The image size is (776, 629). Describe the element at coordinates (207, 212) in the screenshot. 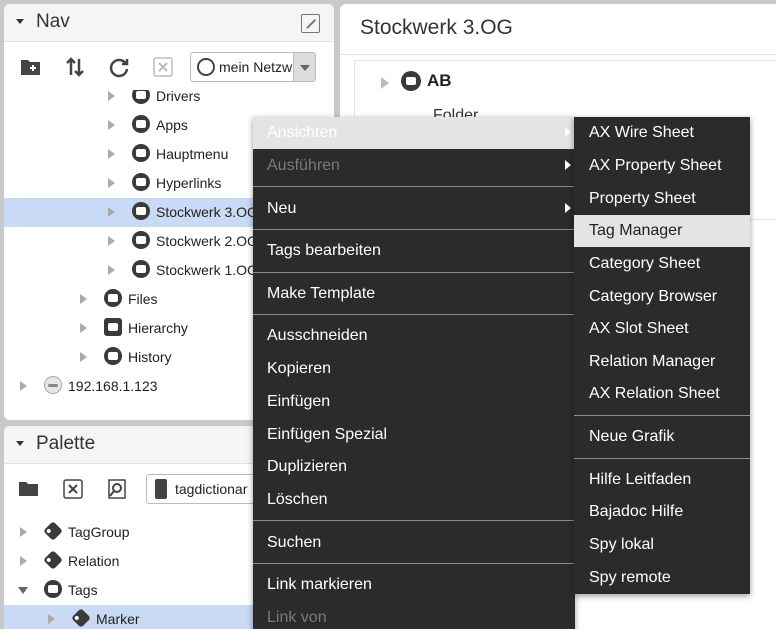

I see `tree-label: Stockwerk 3.OG` at that location.